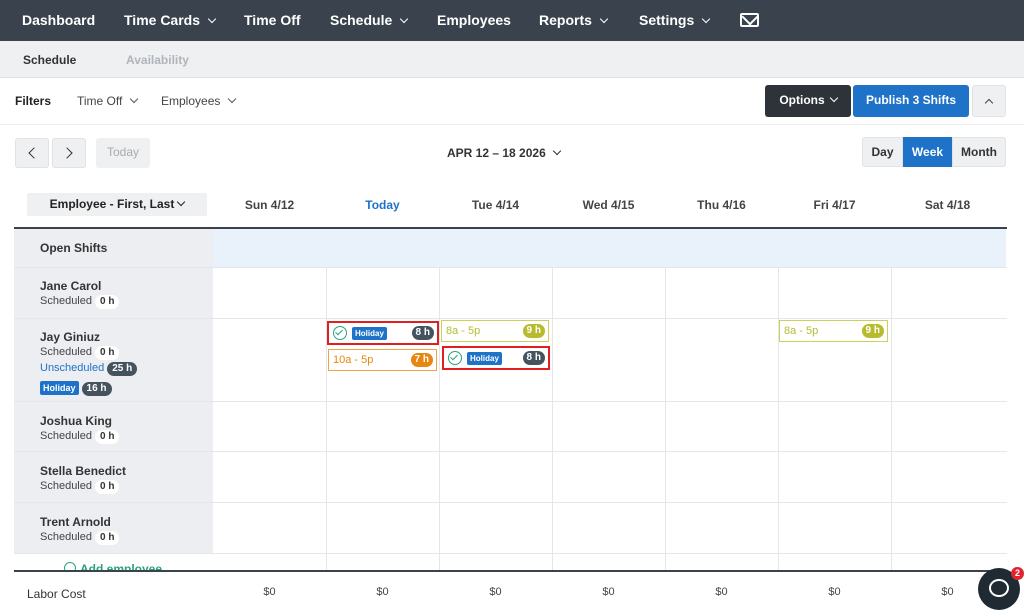  I want to click on grid-top-border, so click(510, 228).